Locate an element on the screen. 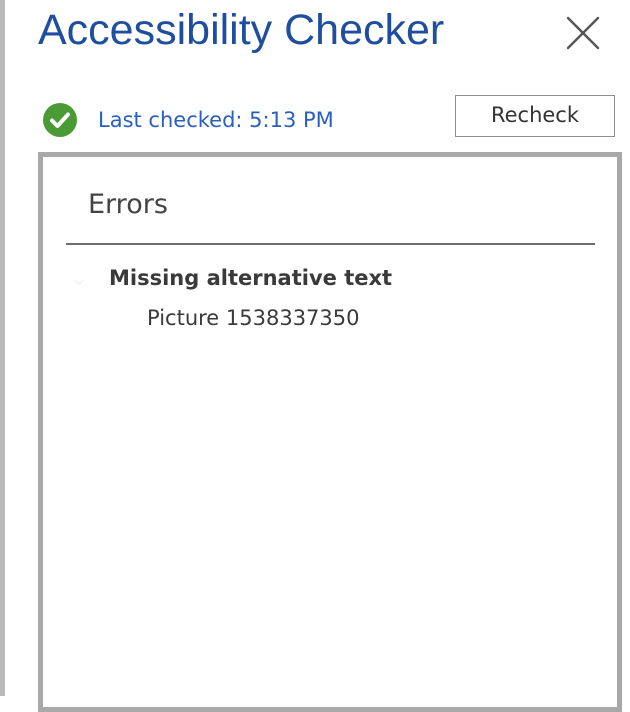 Image resolution: width=630 pixels, height=712 pixels. status-row: Last checked: 5:13 PM is located at coordinates (188, 120).